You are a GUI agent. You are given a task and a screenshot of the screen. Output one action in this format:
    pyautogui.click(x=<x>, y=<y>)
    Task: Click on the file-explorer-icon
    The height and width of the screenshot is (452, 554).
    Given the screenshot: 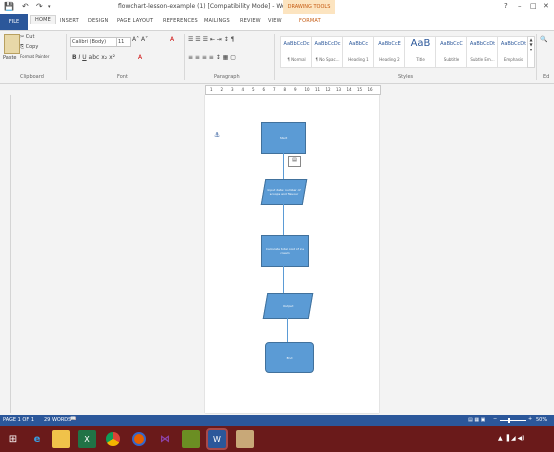 What is the action you would take?
    pyautogui.click(x=61, y=439)
    